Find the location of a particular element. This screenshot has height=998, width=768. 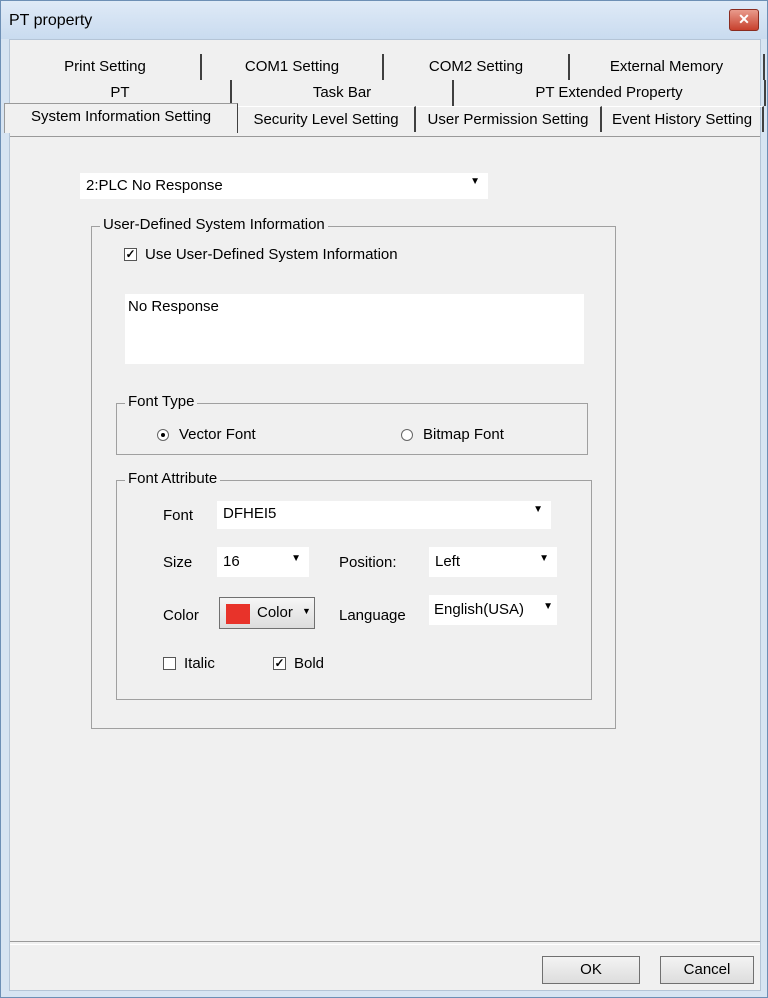

color-picker-button: Color ▼ is located at coordinates (267, 613).